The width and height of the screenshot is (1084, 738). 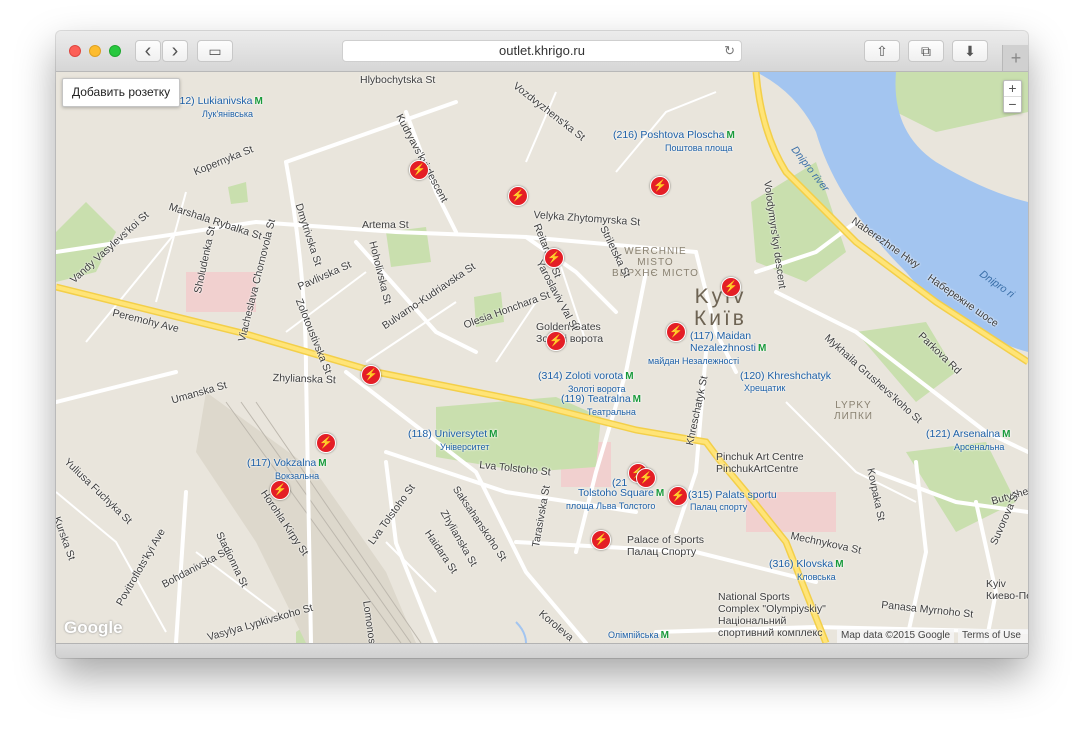 I want to click on address-bar: outlet.khrigo.ru ↻, so click(x=542, y=51).